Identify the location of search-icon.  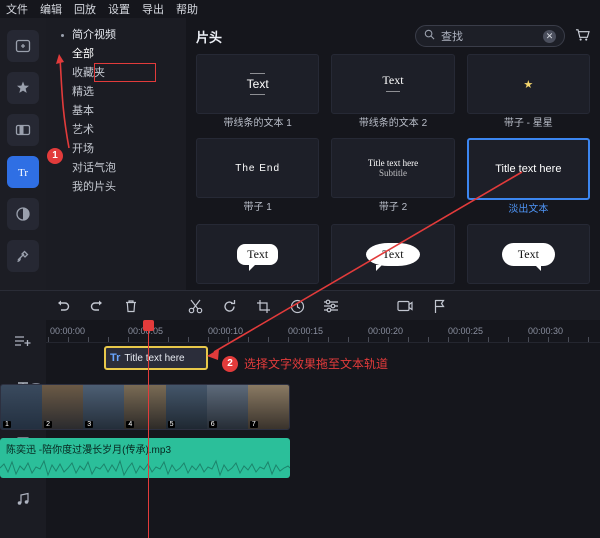
(429, 36).